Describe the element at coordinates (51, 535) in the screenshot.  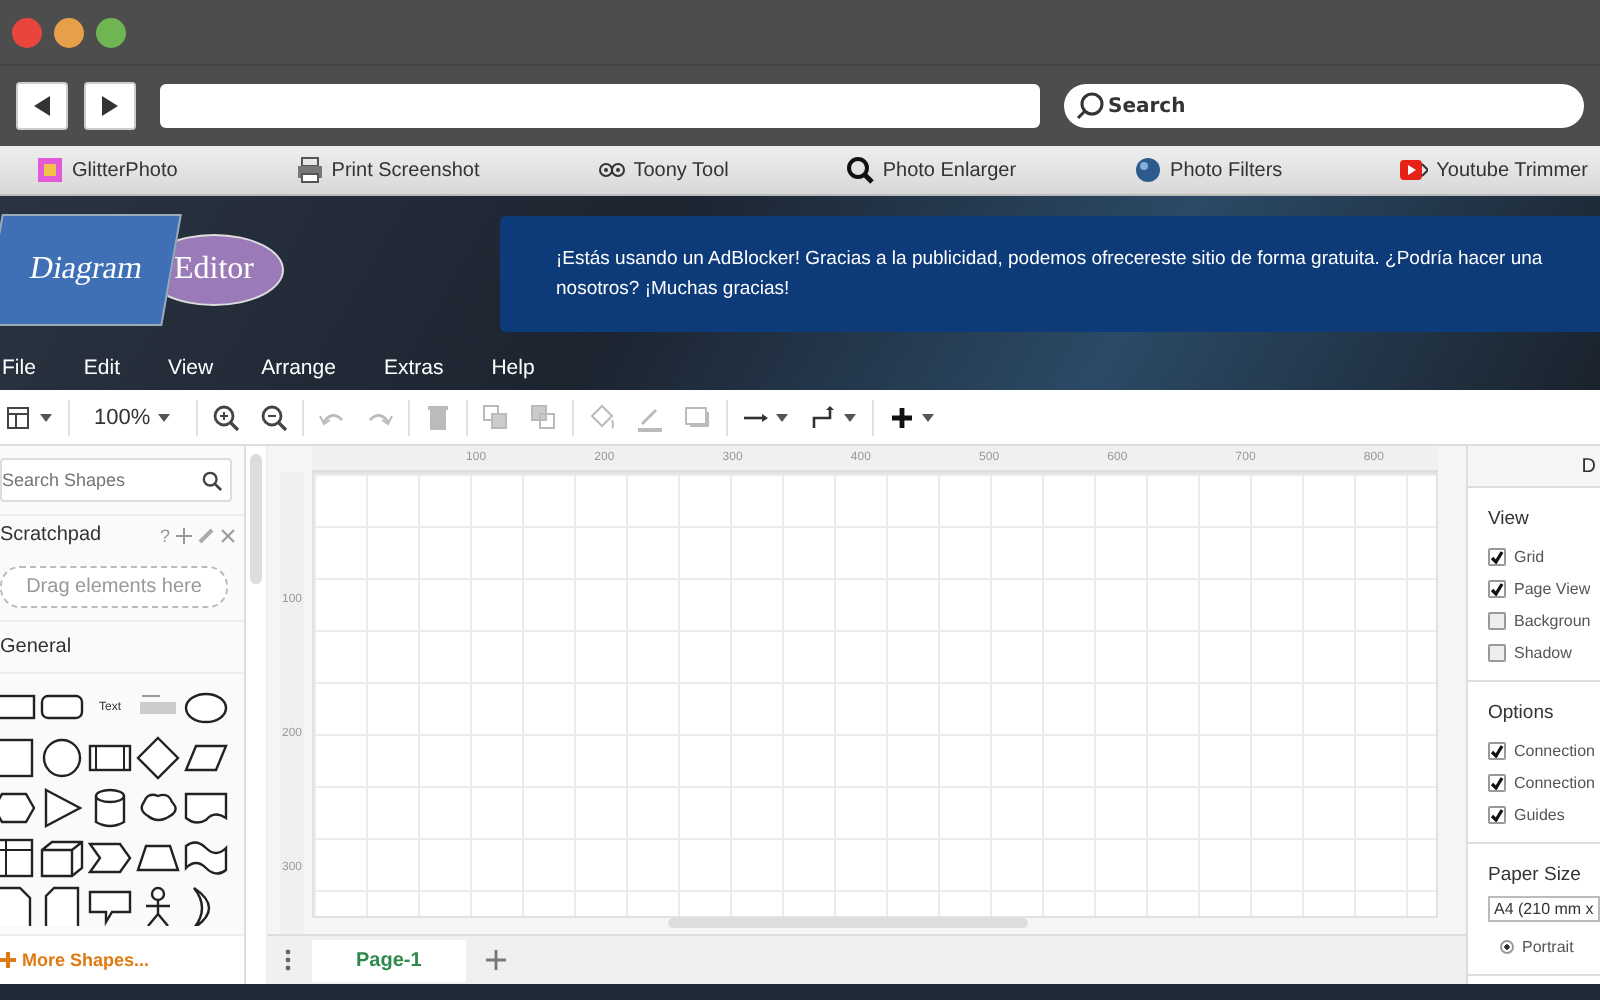
I see `section-title: Scratchpad` at that location.